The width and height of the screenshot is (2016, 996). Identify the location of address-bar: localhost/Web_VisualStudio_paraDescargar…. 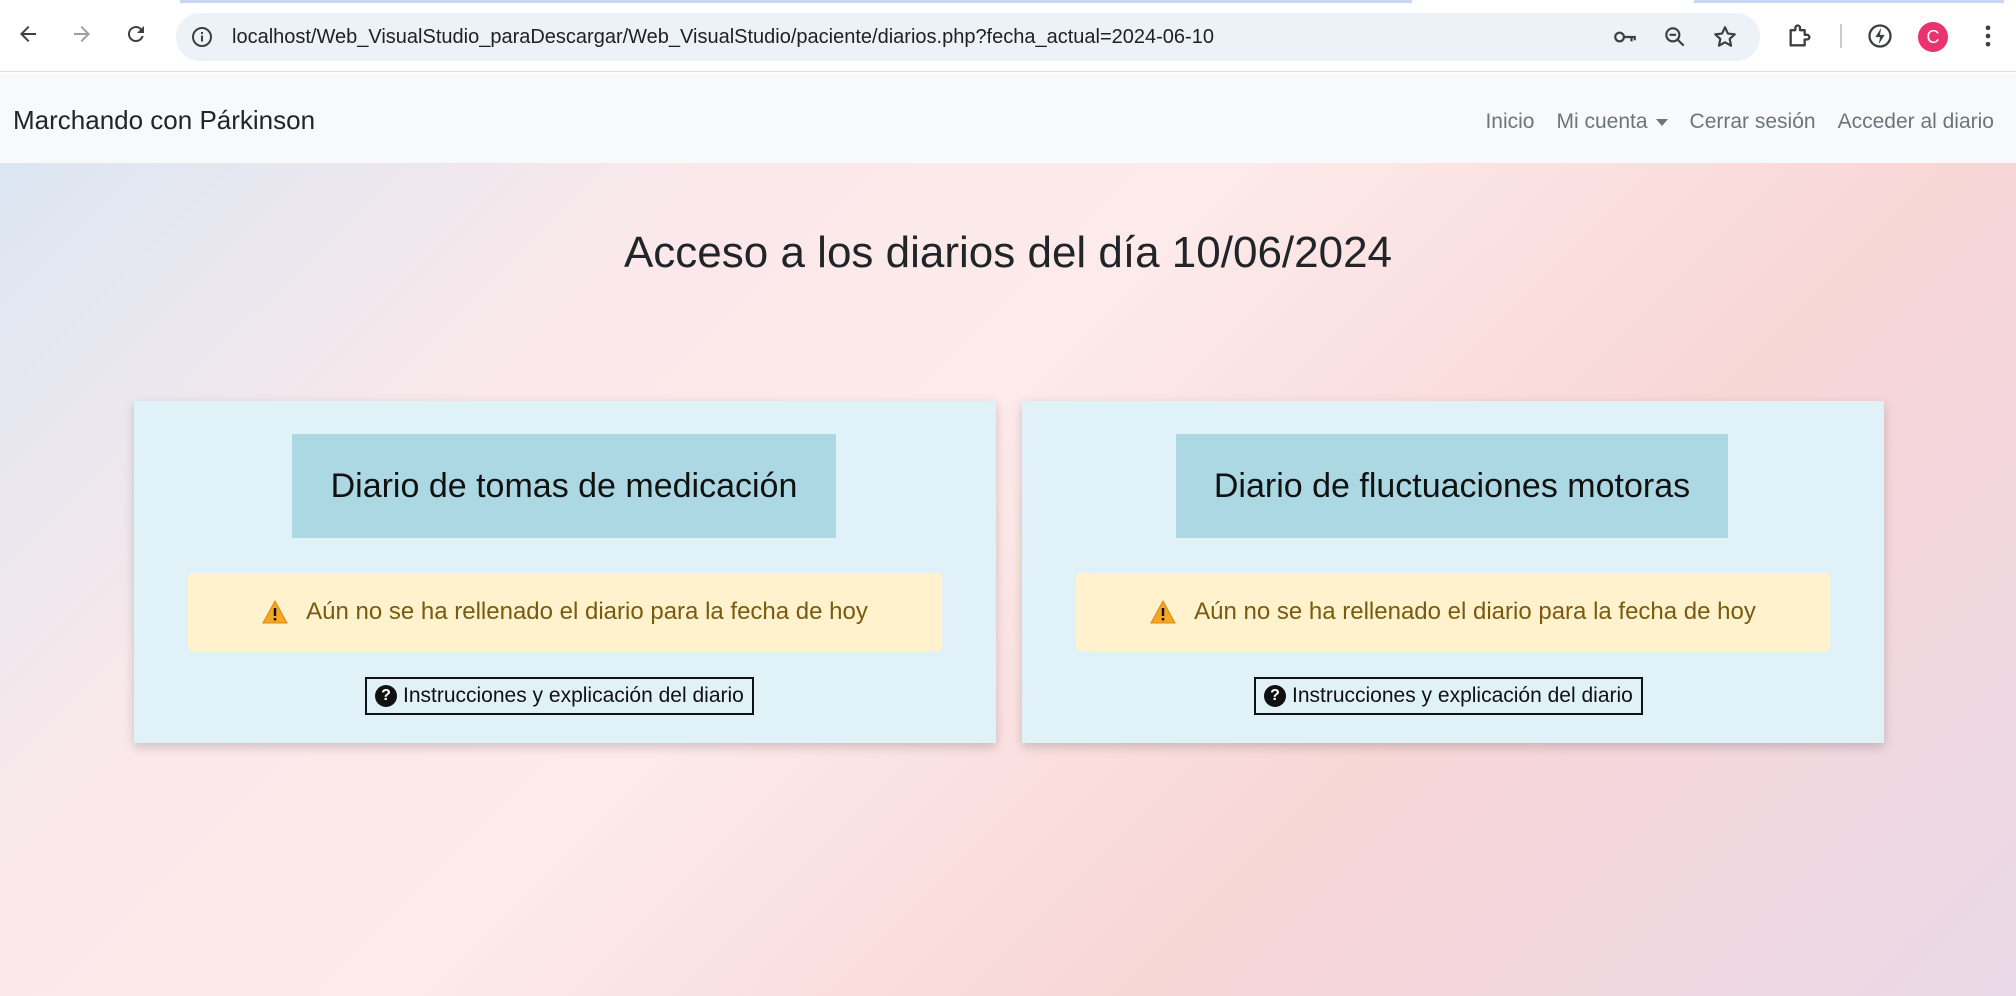
(968, 37).